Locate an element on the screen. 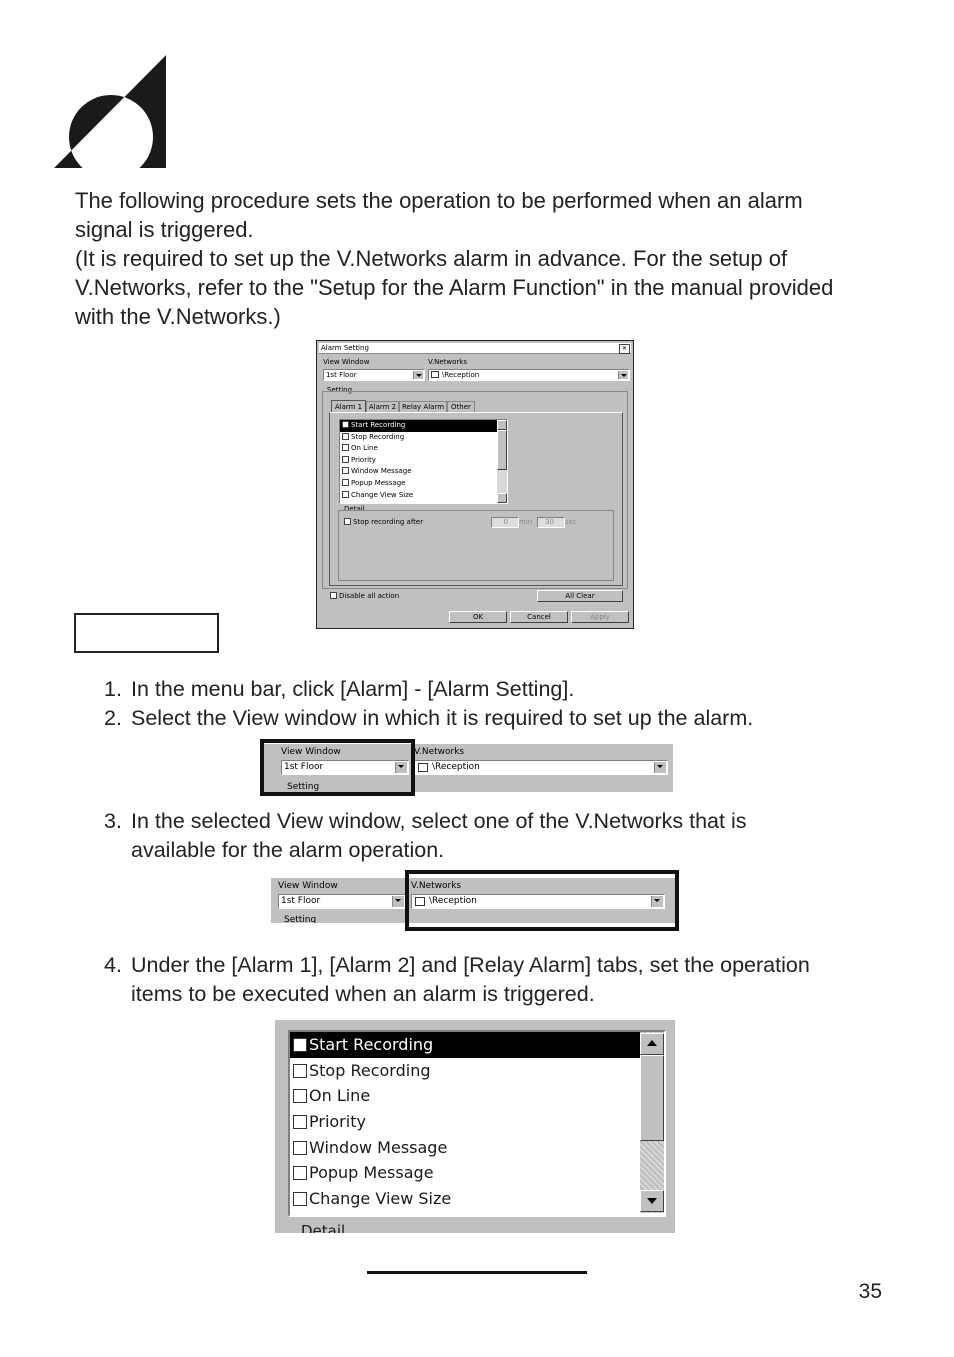 The height and width of the screenshot is (1357, 954). stop-recording-after-label: Stop recording after is located at coordinates (388, 522).